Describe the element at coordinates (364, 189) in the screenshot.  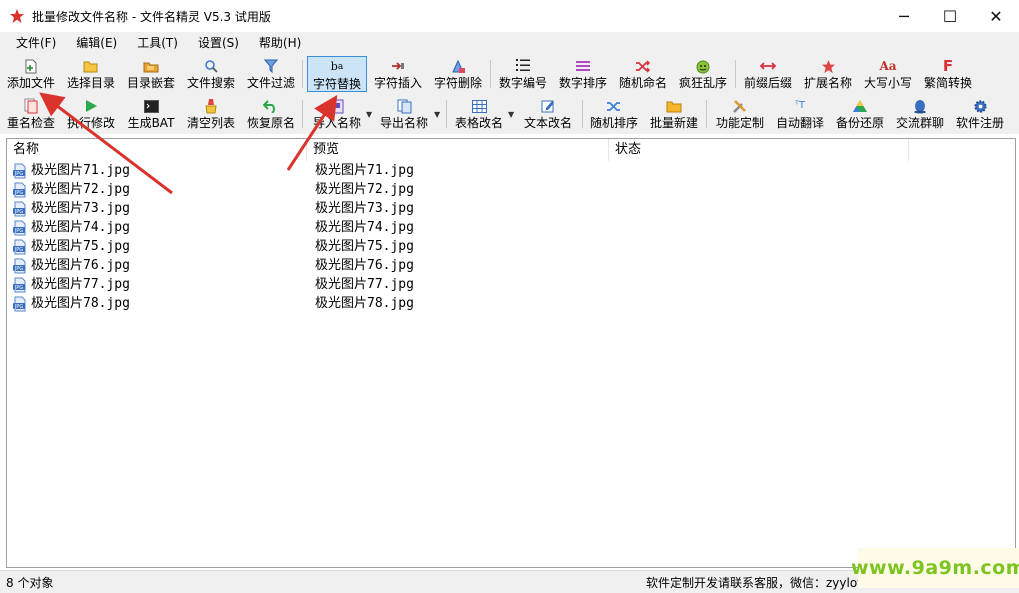
I see `preview-name: 极光图片72.jpg` at that location.